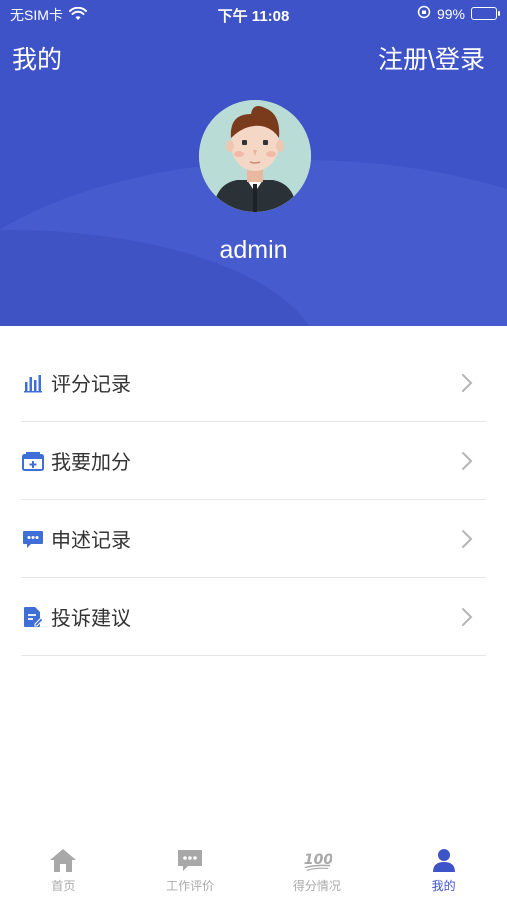 Image resolution: width=507 pixels, height=900 pixels. Describe the element at coordinates (33, 617) in the screenshot. I see `document-edit-icon` at that location.